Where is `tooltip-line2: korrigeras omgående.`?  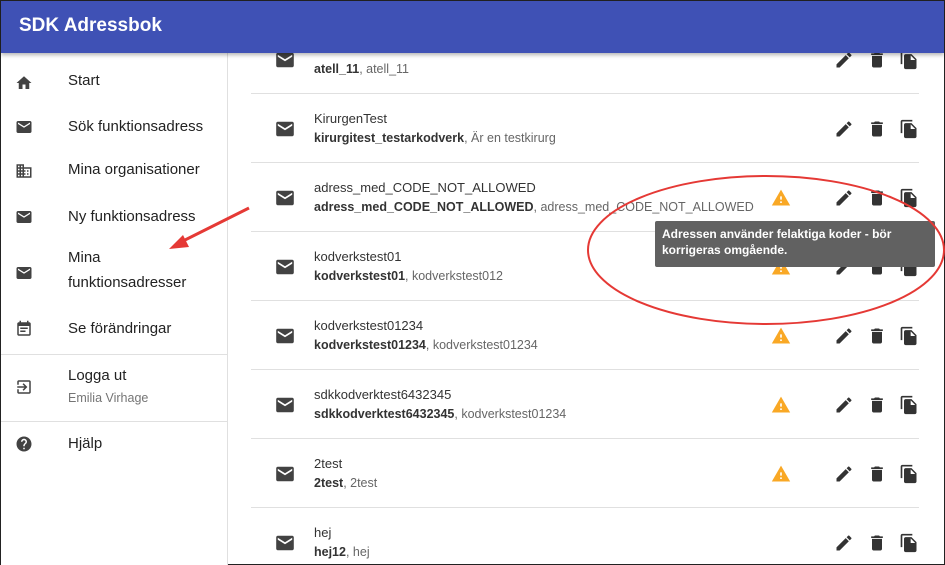
tooltip-line2: korrigeras omgående. is located at coordinates (725, 250).